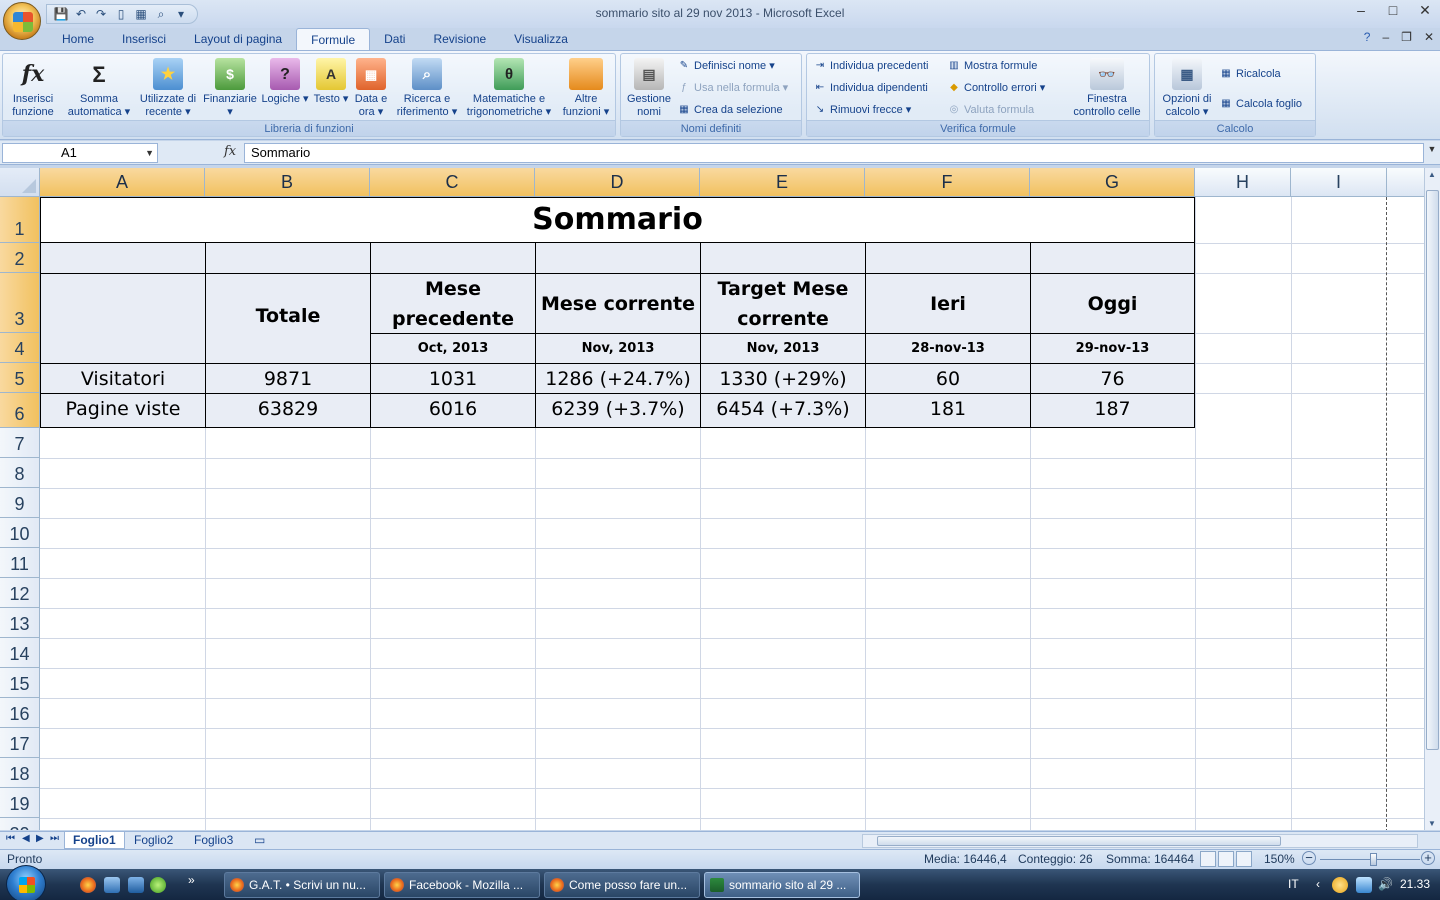 The width and height of the screenshot is (1440, 900). What do you see at coordinates (1208, 859) in the screenshot?
I see `normal-view-icon` at bounding box center [1208, 859].